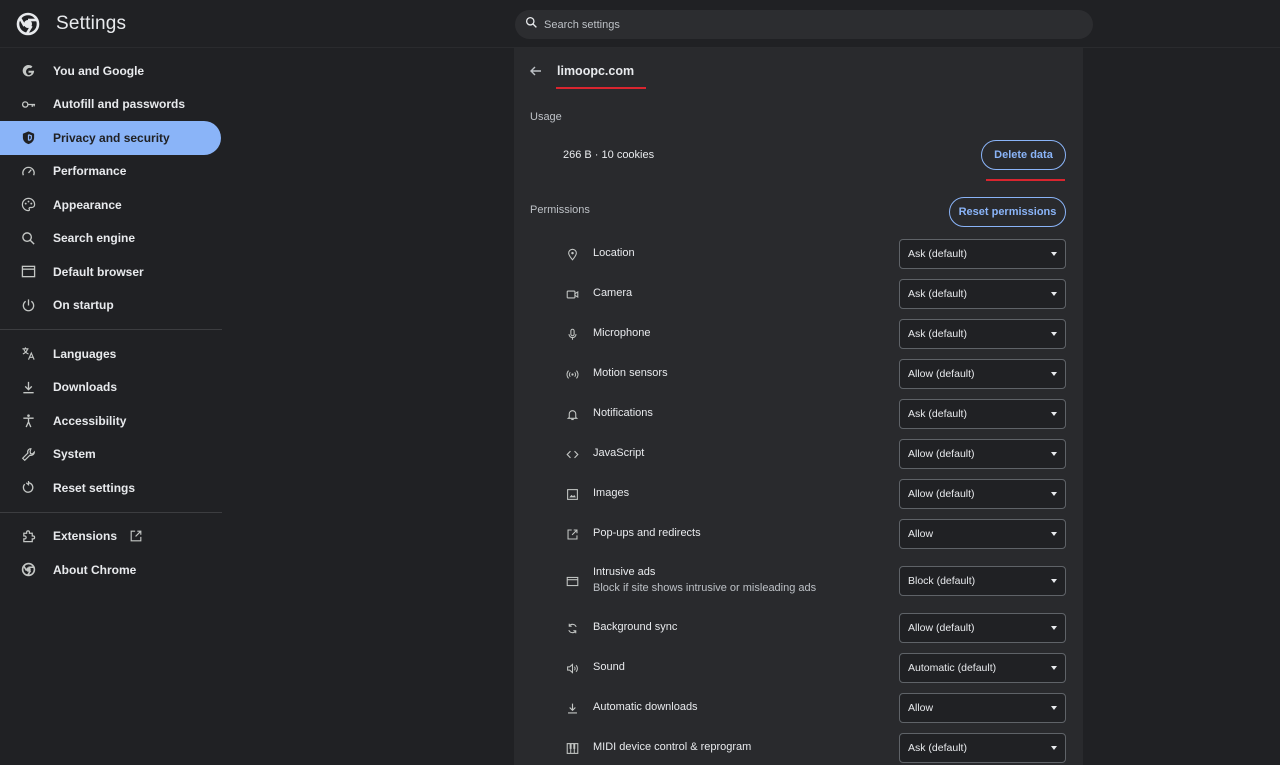  I want to click on sidebar-item-you-and-google: You and Google, so click(110, 71).